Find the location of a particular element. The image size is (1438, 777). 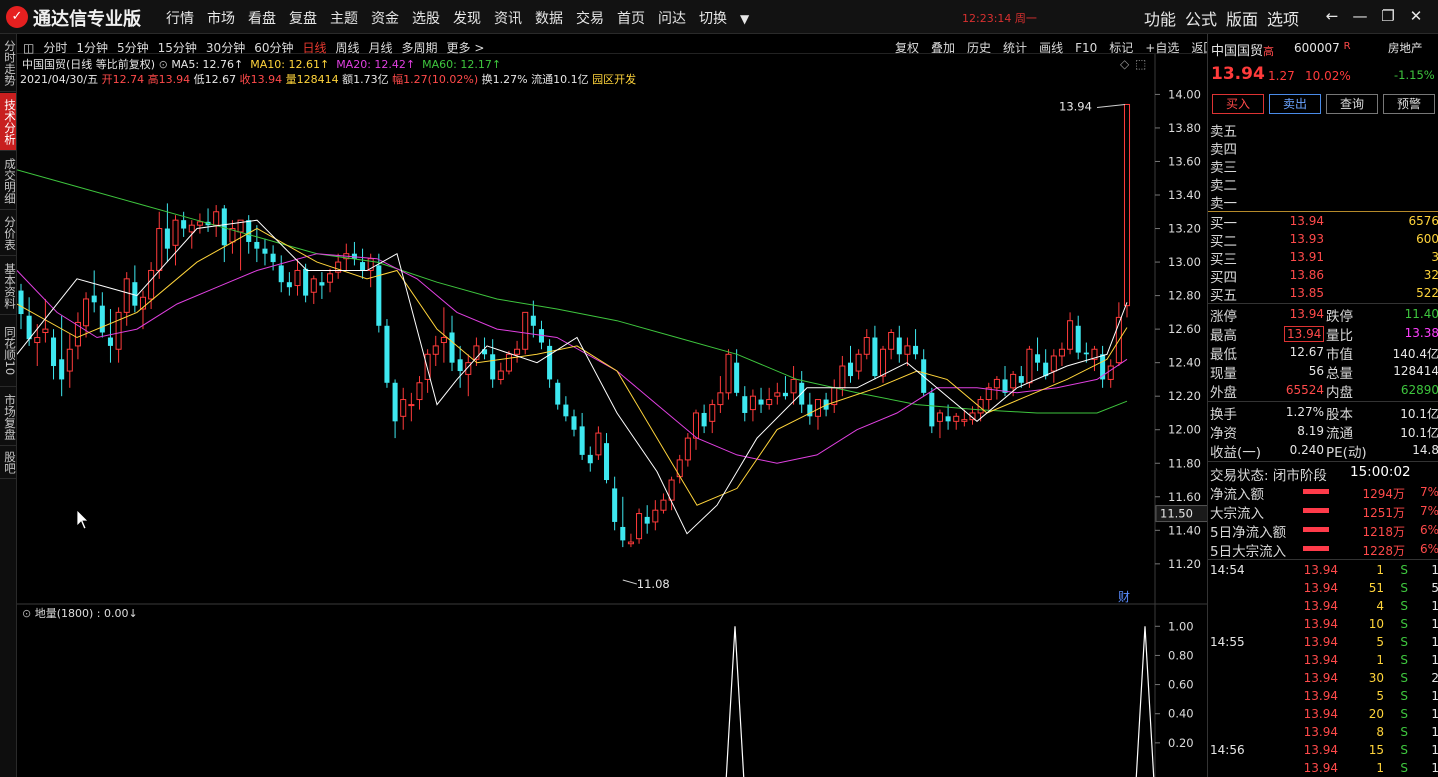

stat-value: 11.40 is located at coordinates (1421, 314).